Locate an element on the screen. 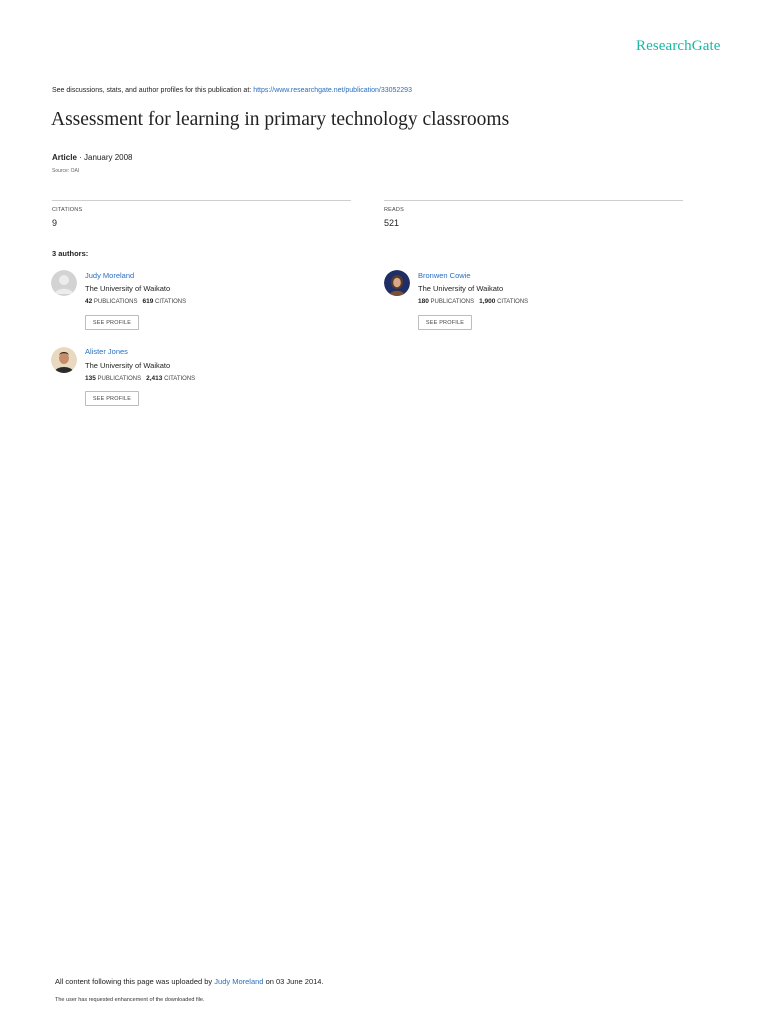 The image size is (768, 1024). citations-count: 619 is located at coordinates (148, 301).